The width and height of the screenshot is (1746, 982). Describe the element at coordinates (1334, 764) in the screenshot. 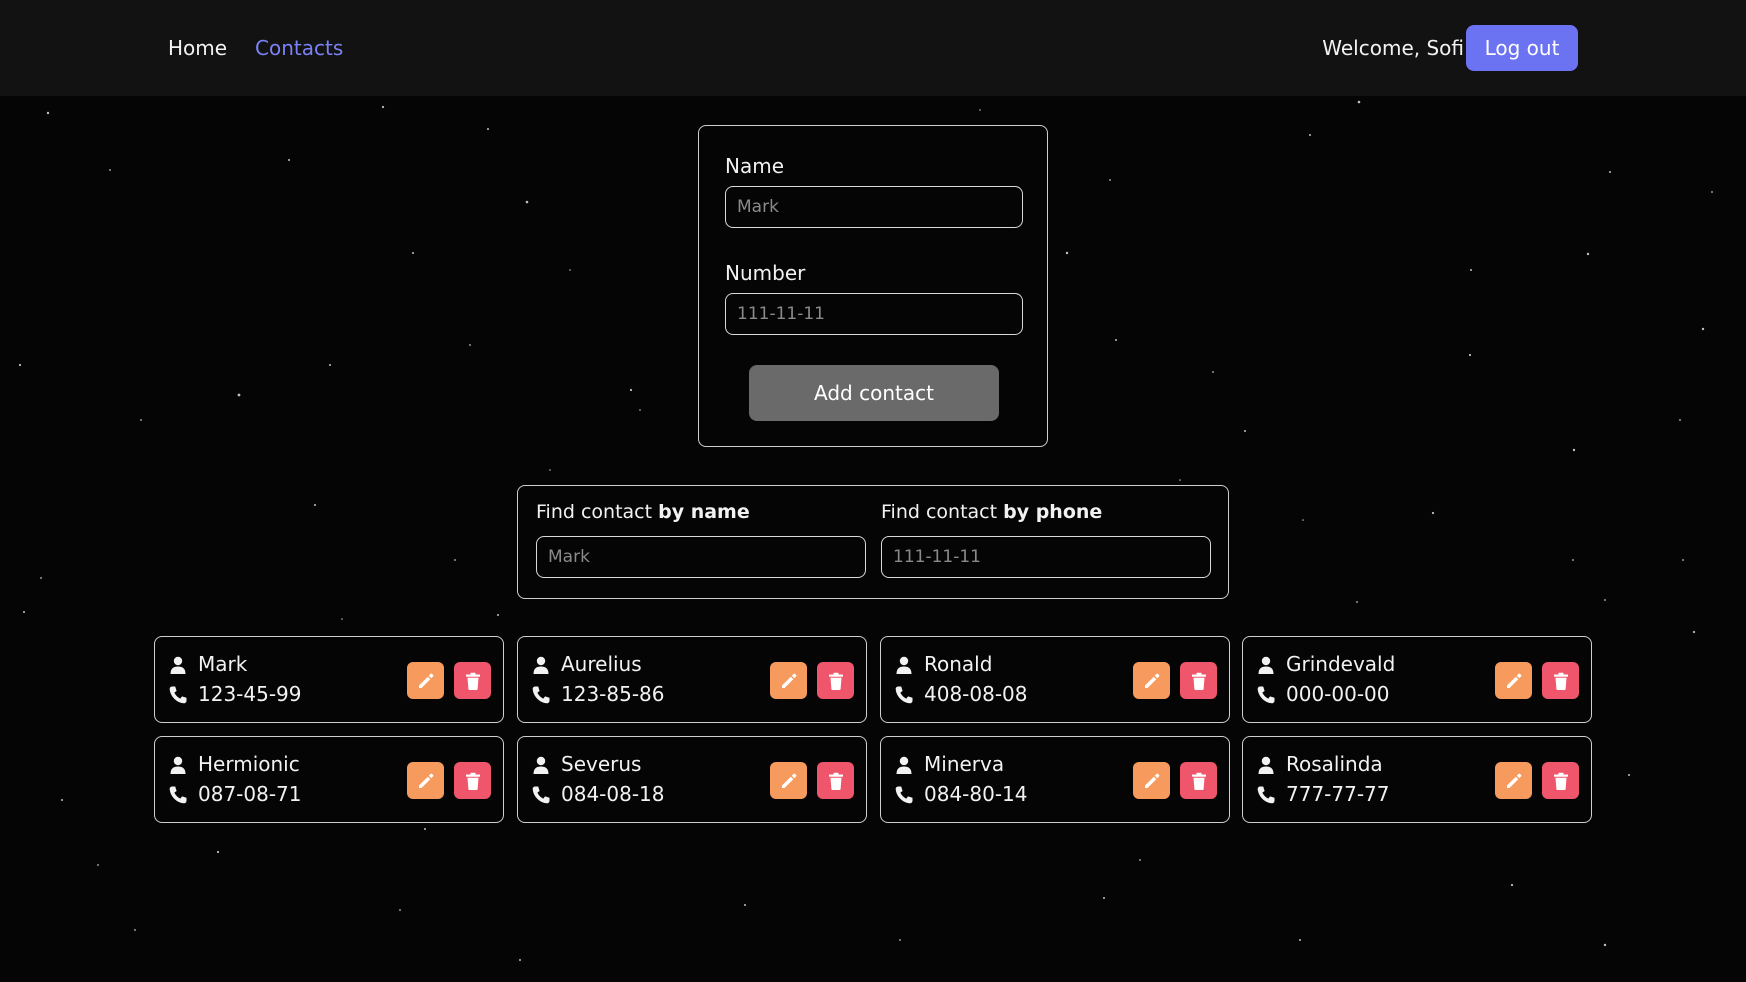

I see `contact-name: Rosalinda` at that location.